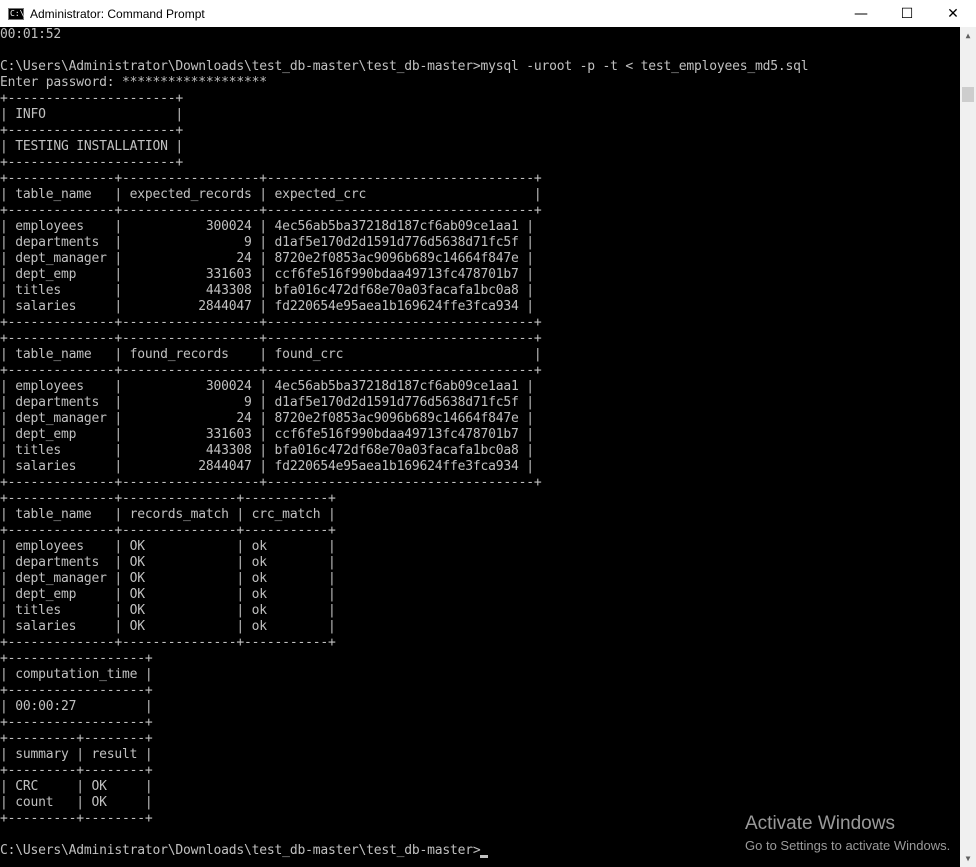 This screenshot has height=867, width=976. I want to click on window-title: Administrator: Command Prompt, so click(117, 13).